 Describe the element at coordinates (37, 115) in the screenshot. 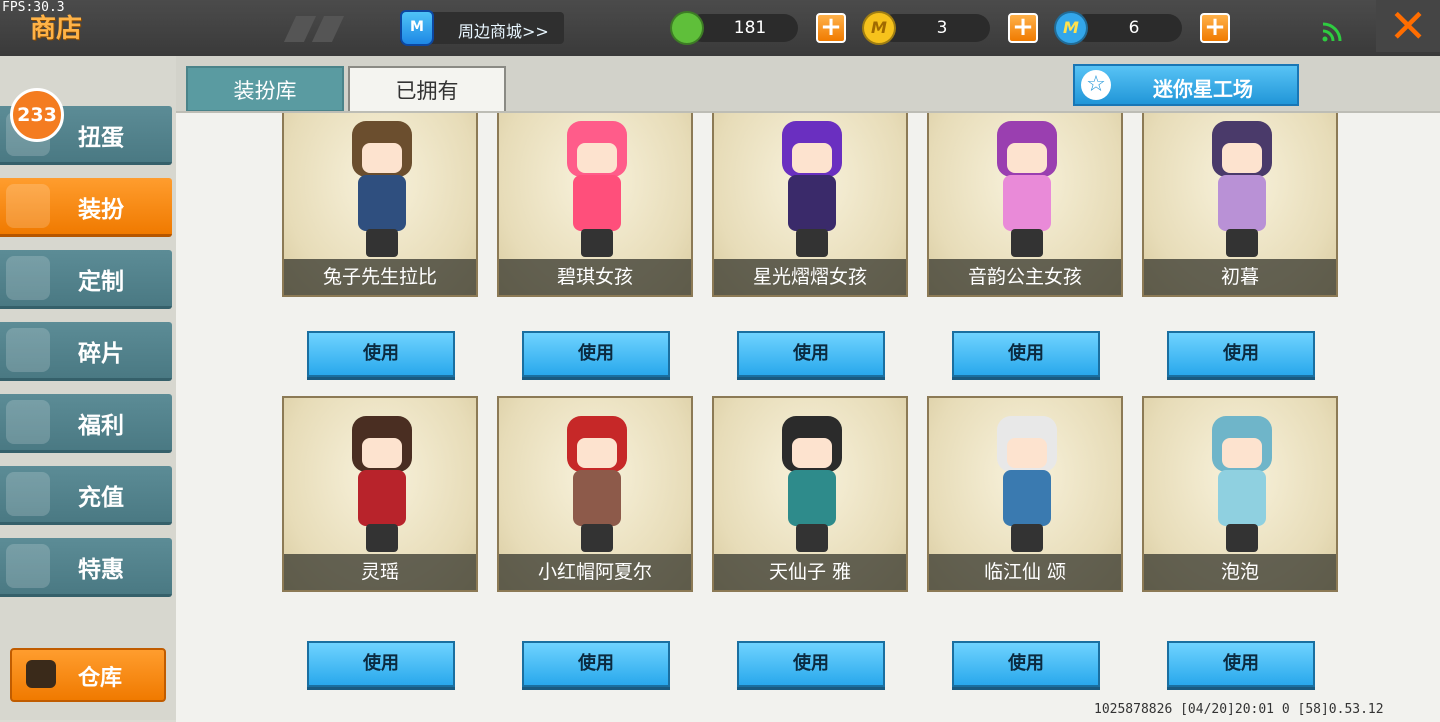

I see `notification-badge: 233` at that location.